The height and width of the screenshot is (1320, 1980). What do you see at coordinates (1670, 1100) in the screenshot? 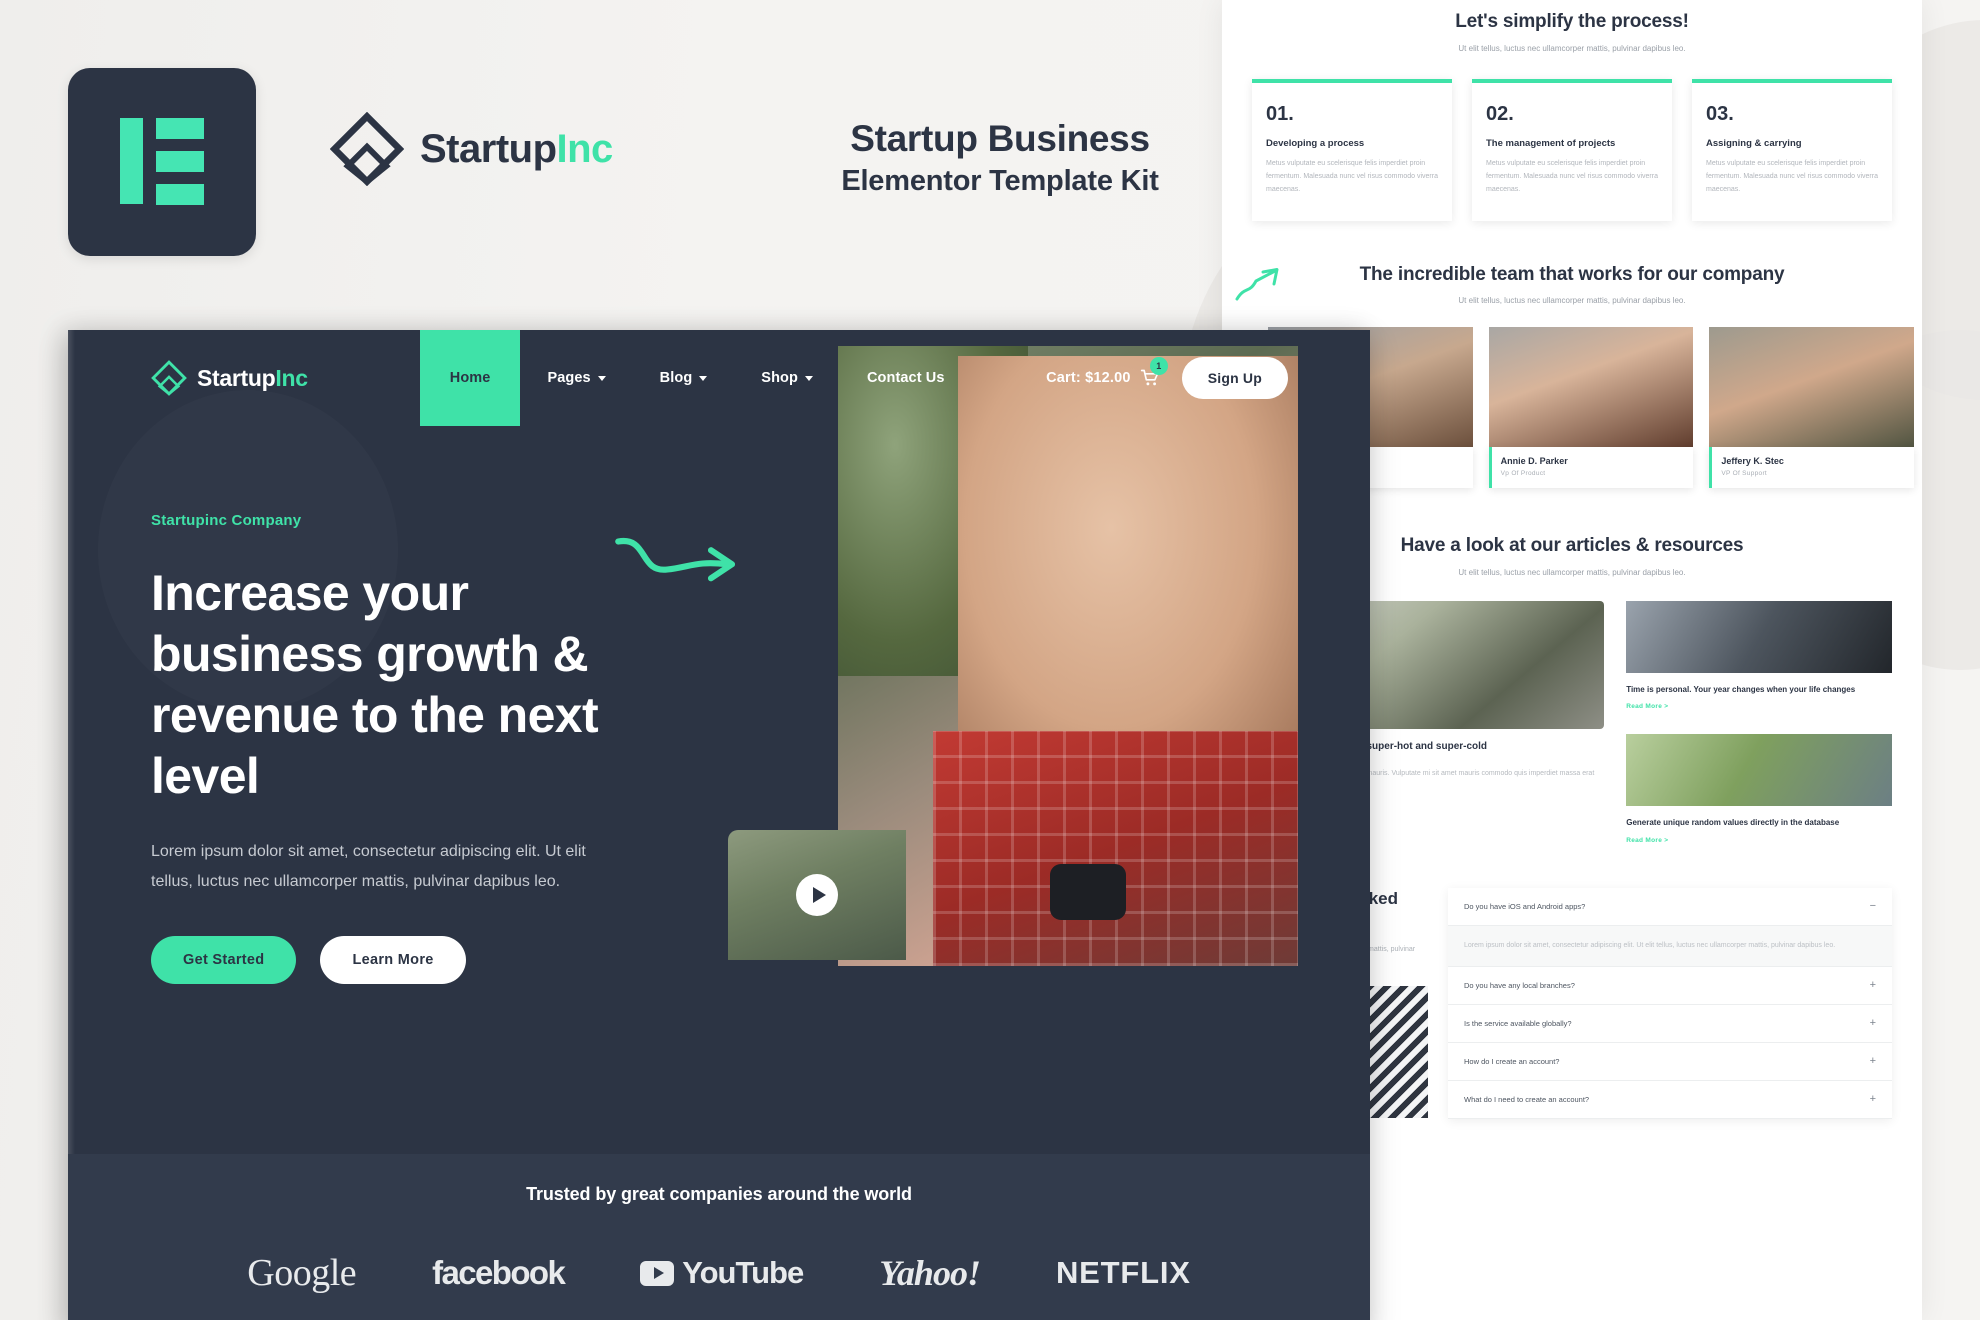
I see `faq-item: What do I need to create an account? +` at bounding box center [1670, 1100].